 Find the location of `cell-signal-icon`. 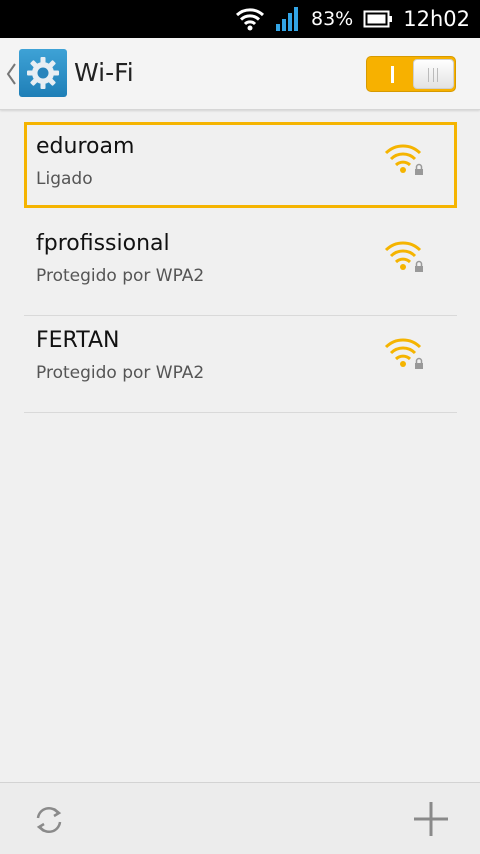

cell-signal-icon is located at coordinates (288, 19).